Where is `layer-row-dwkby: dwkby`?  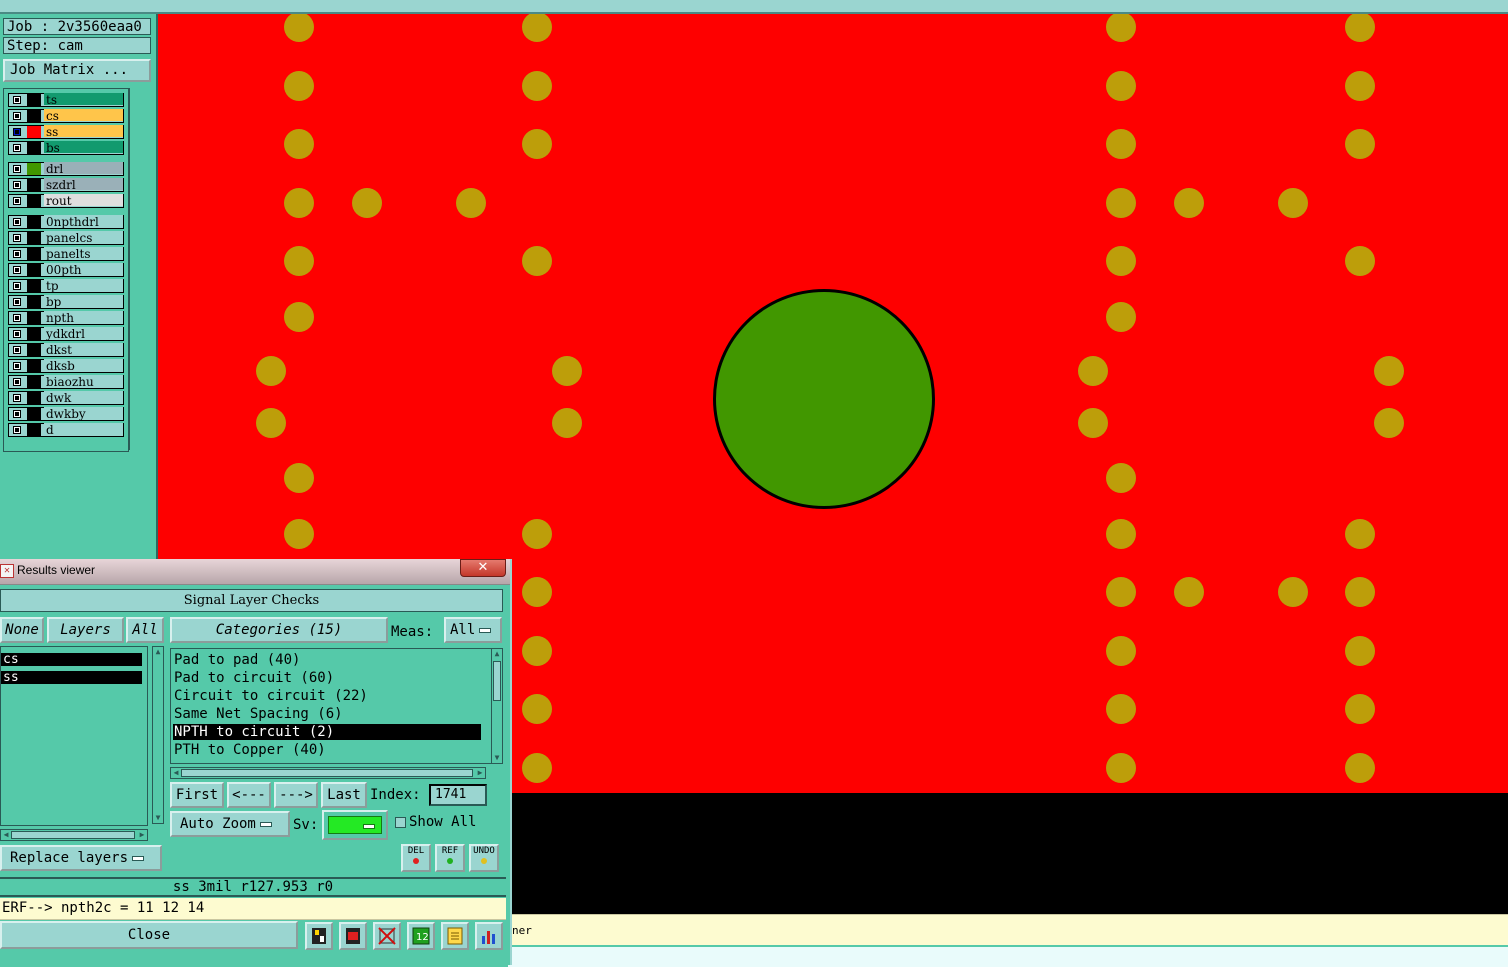 layer-row-dwkby: dwkby is located at coordinates (66, 414).